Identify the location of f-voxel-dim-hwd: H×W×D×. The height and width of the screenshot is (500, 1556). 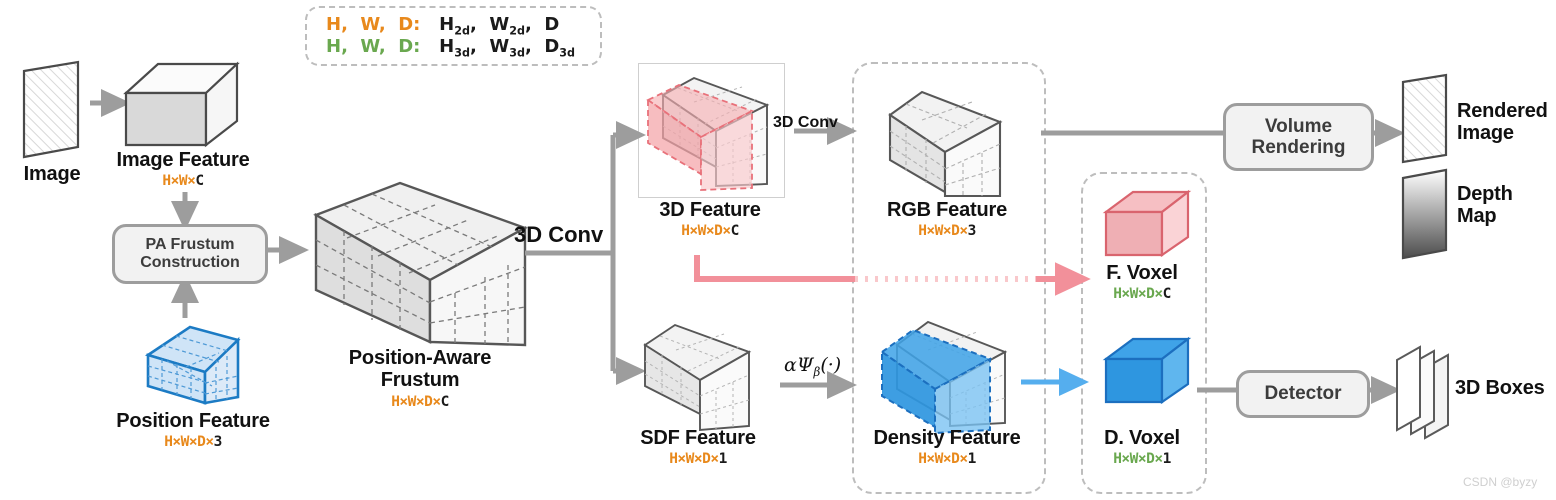
(1138, 294).